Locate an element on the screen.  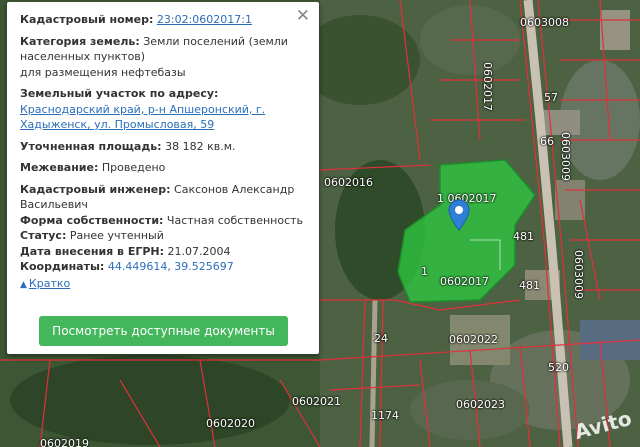
coordinates-value: 44.449614, 39.525697 is located at coordinates (170, 266).